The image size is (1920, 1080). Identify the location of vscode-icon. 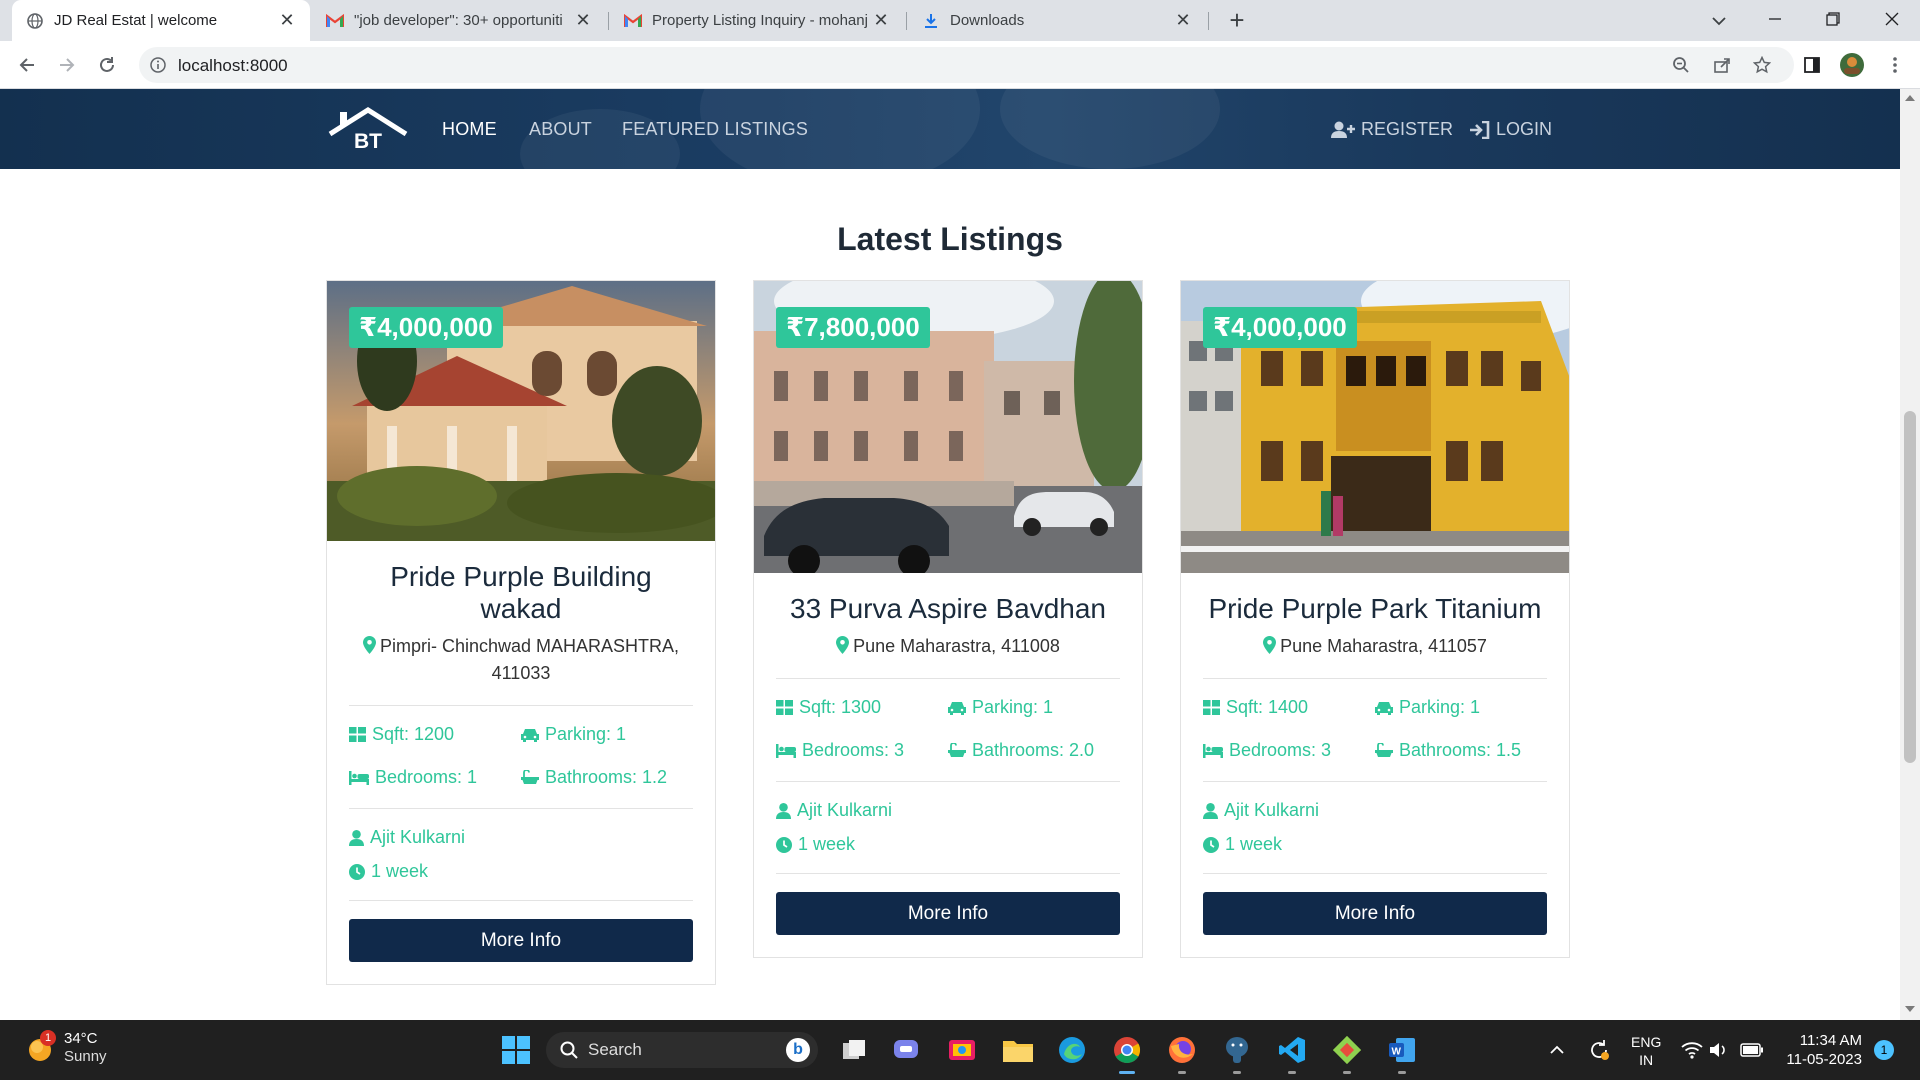
(1292, 1053).